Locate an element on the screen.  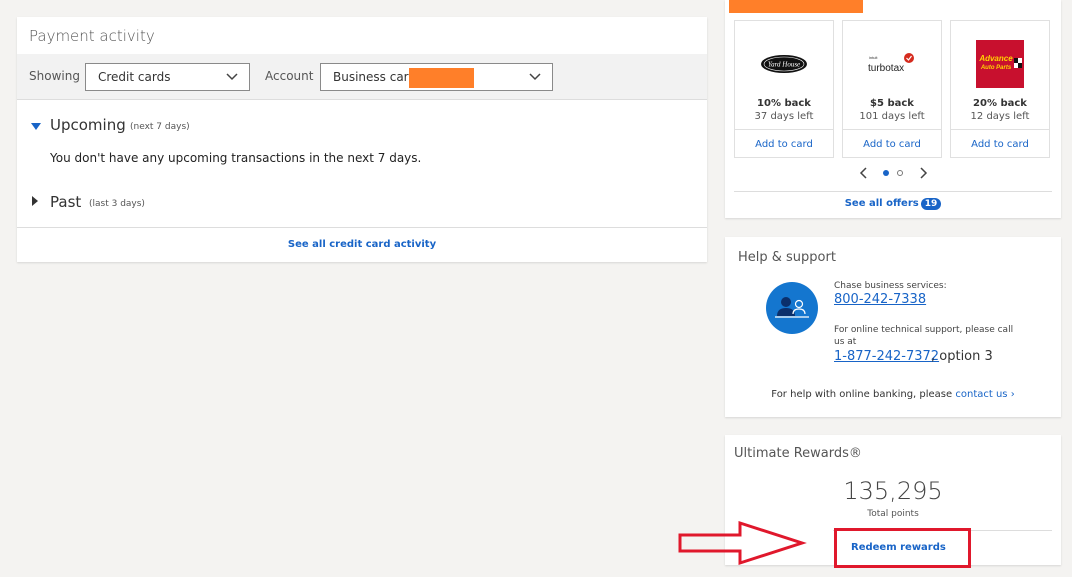
see-all-offers-link: See all offers 19 is located at coordinates (893, 204).